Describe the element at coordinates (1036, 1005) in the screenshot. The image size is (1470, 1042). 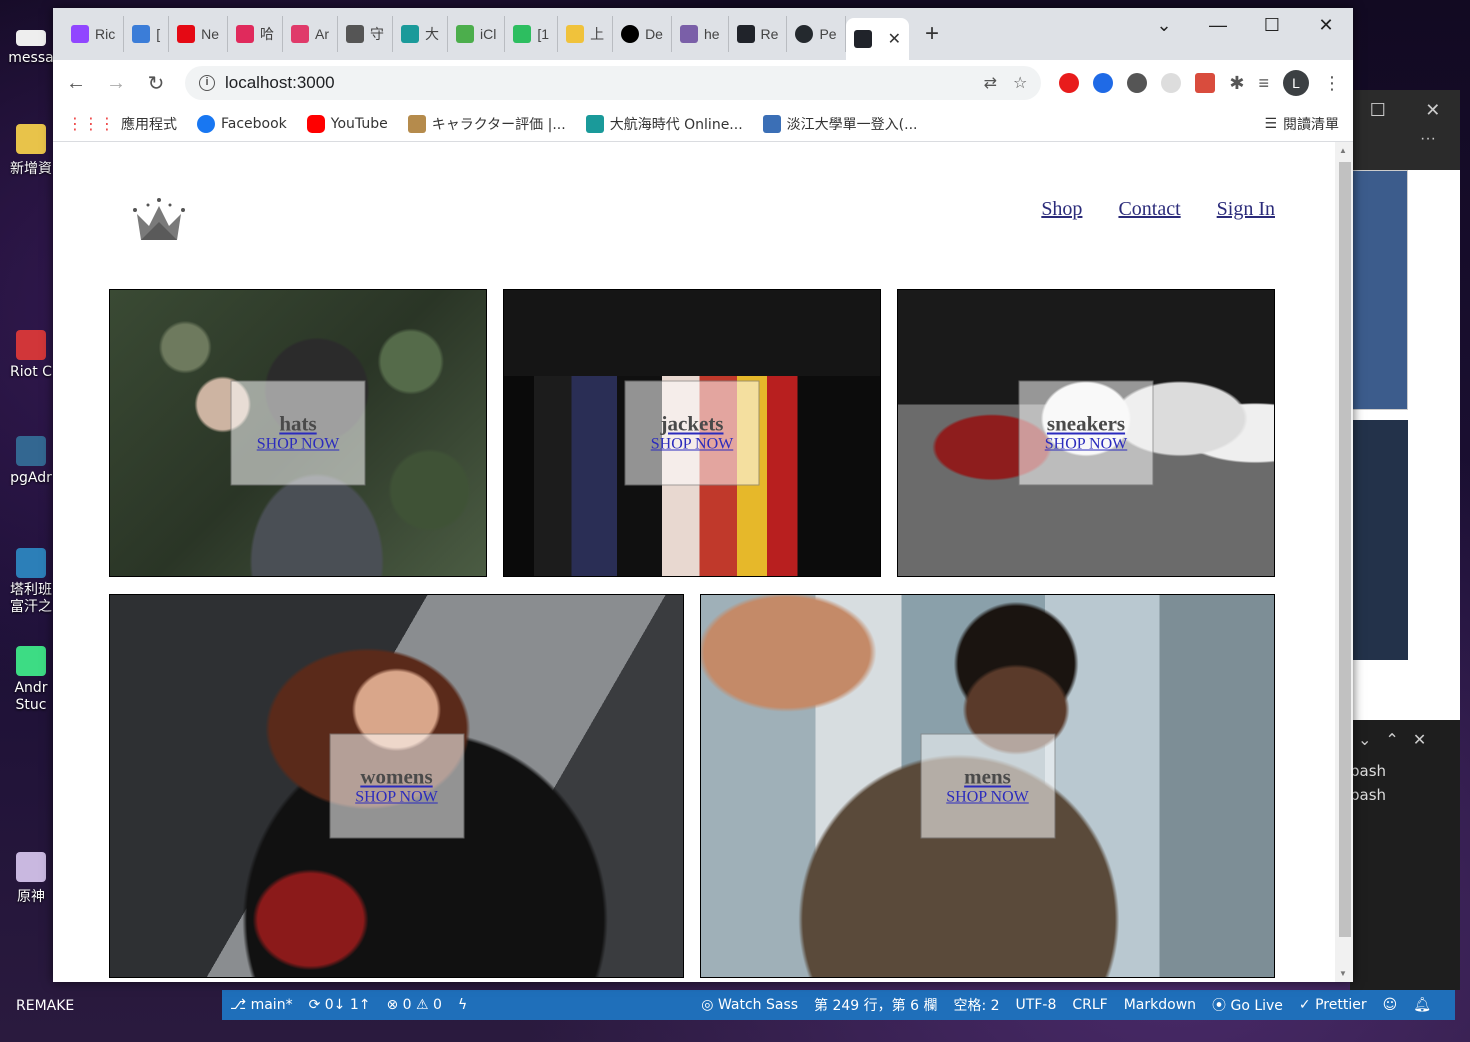
I see `encoding: UTF-8` at that location.